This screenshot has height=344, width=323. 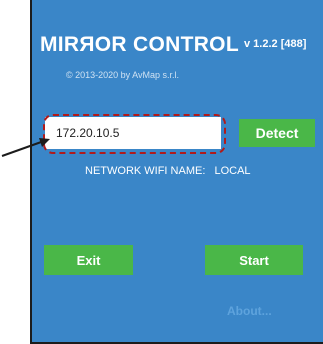 What do you see at coordinates (254, 260) in the screenshot?
I see `start-button: Start` at bounding box center [254, 260].